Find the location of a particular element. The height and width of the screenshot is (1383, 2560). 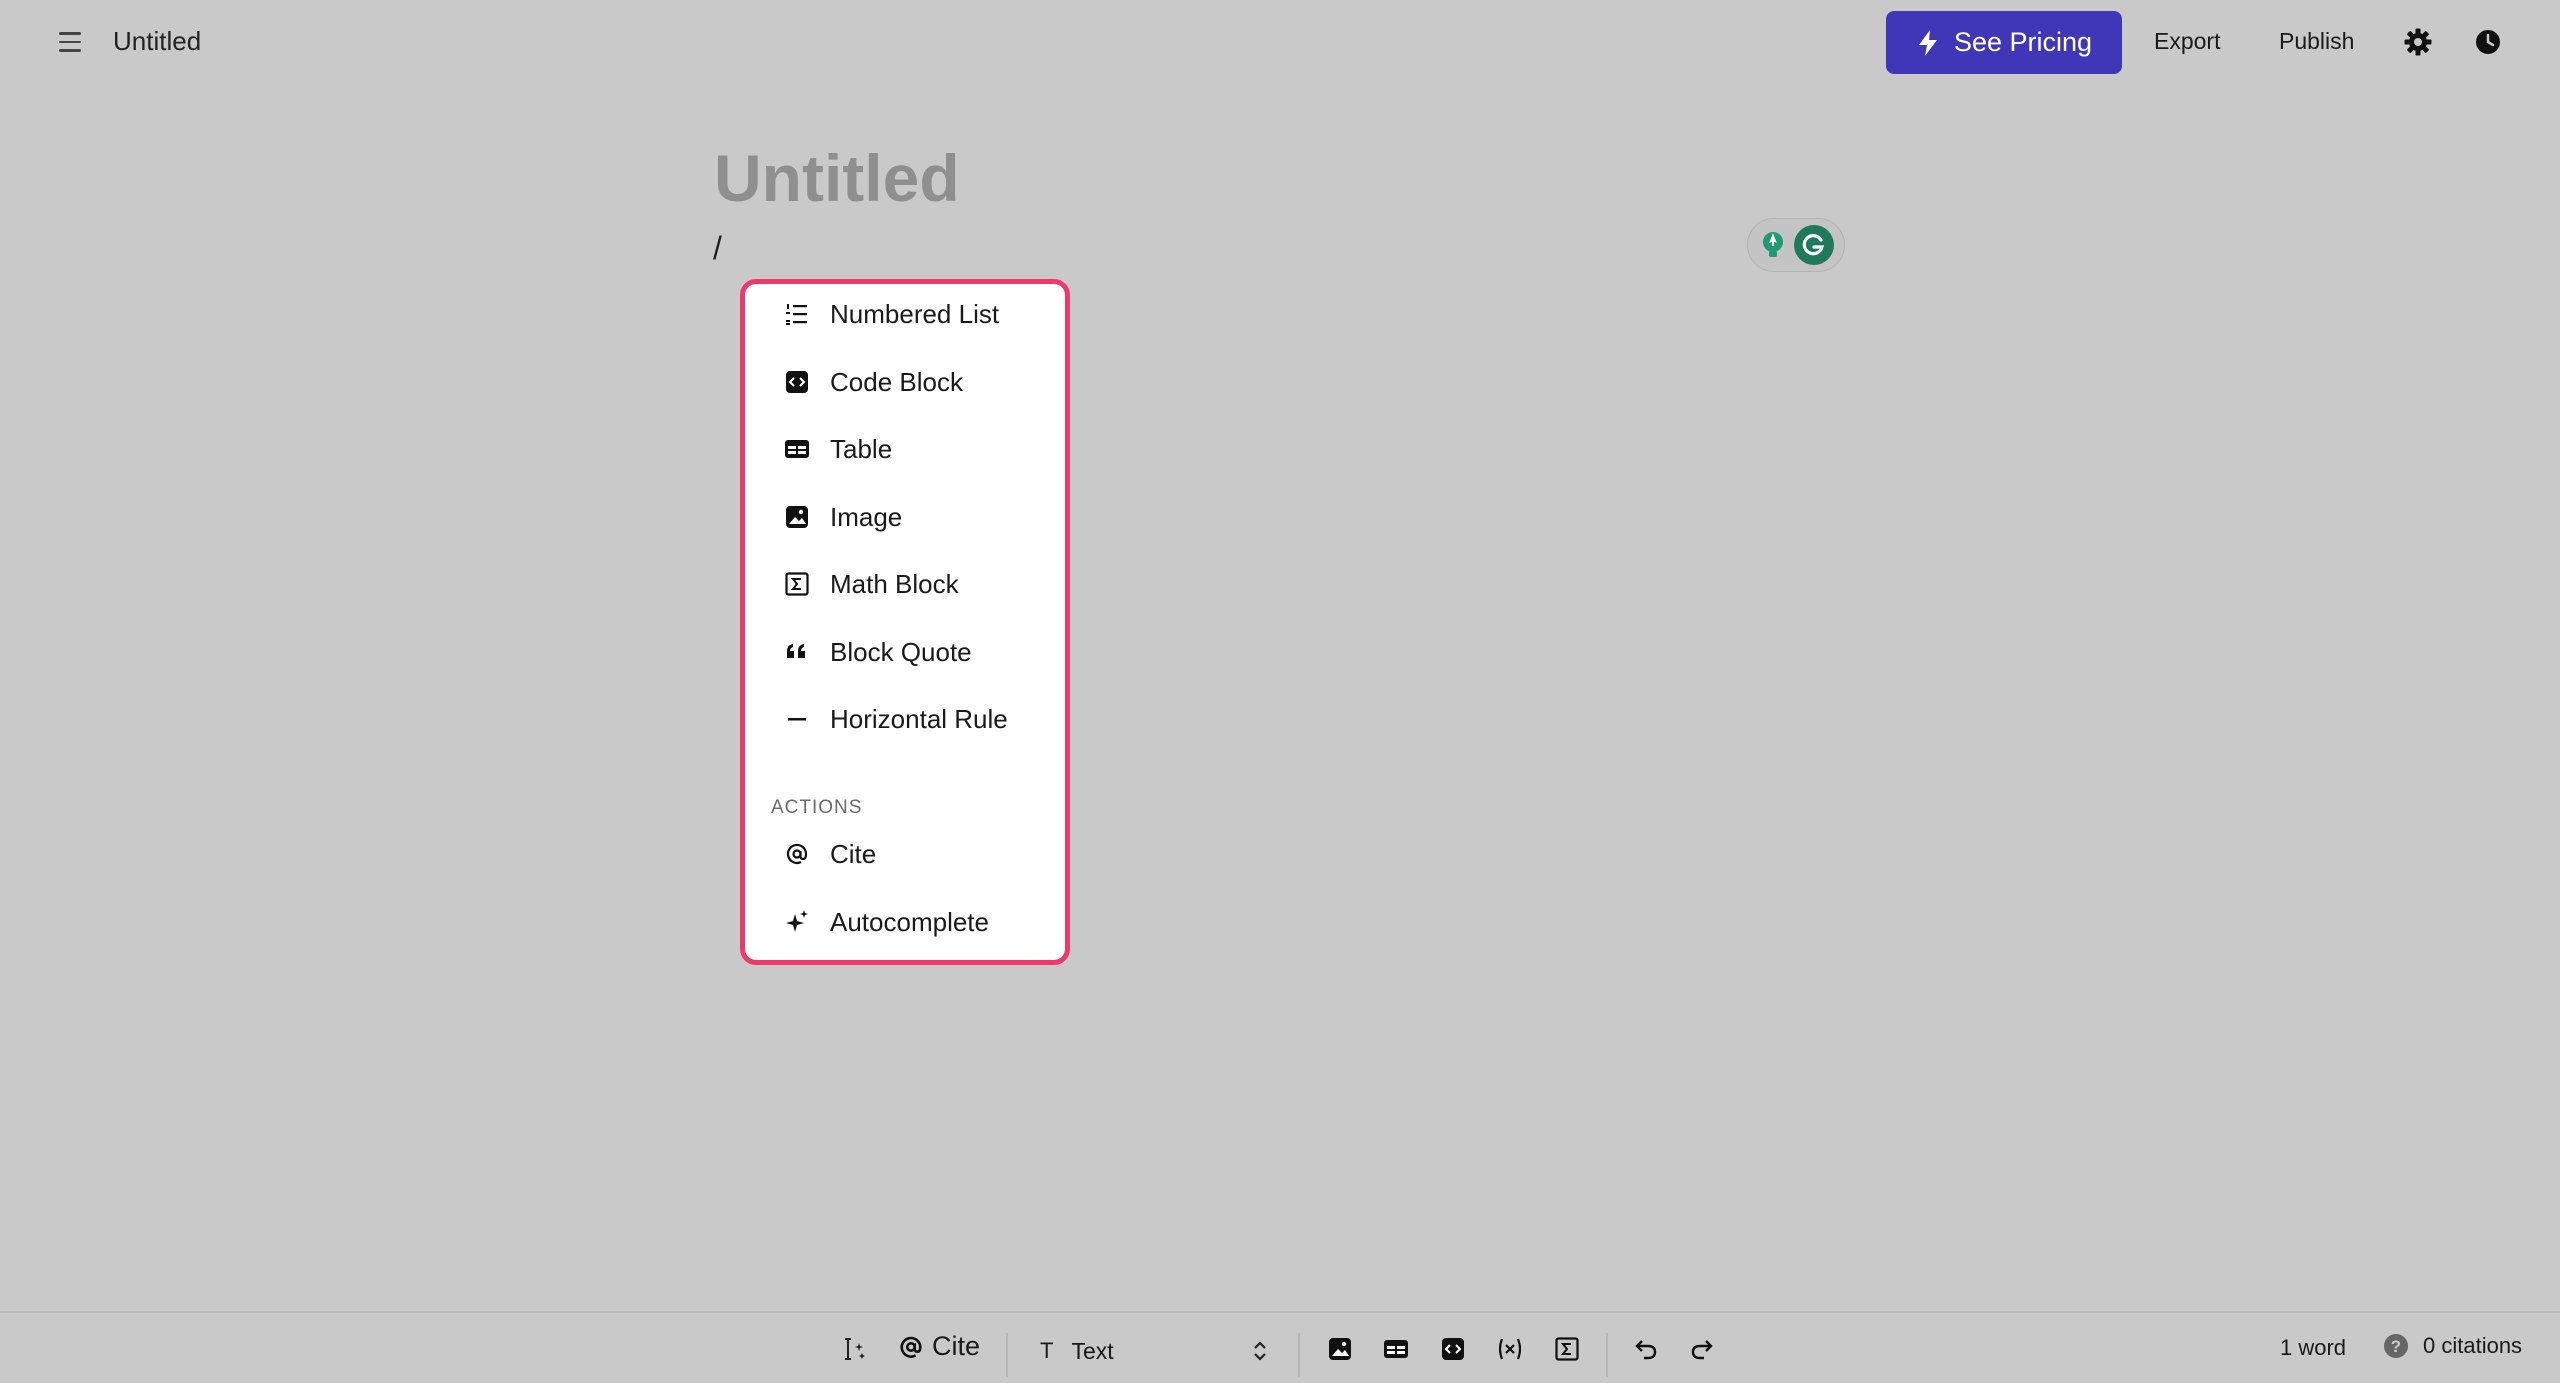

citations-counter: ? 0 citations is located at coordinates (2452, 1346).